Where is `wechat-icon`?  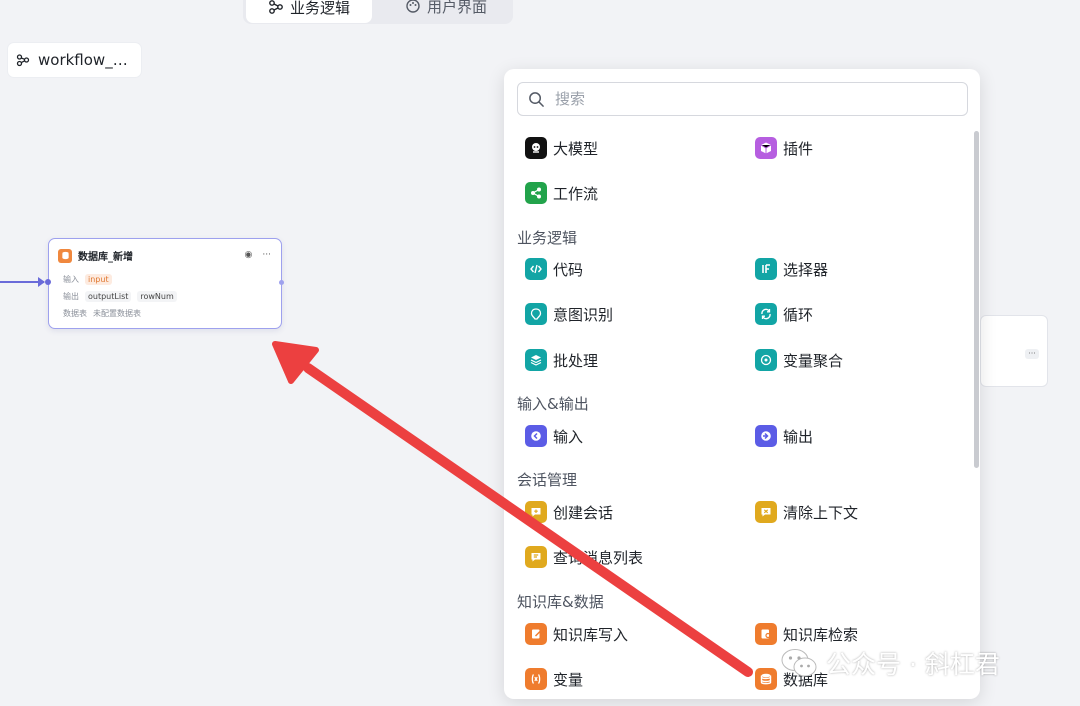
wechat-icon is located at coordinates (799, 663).